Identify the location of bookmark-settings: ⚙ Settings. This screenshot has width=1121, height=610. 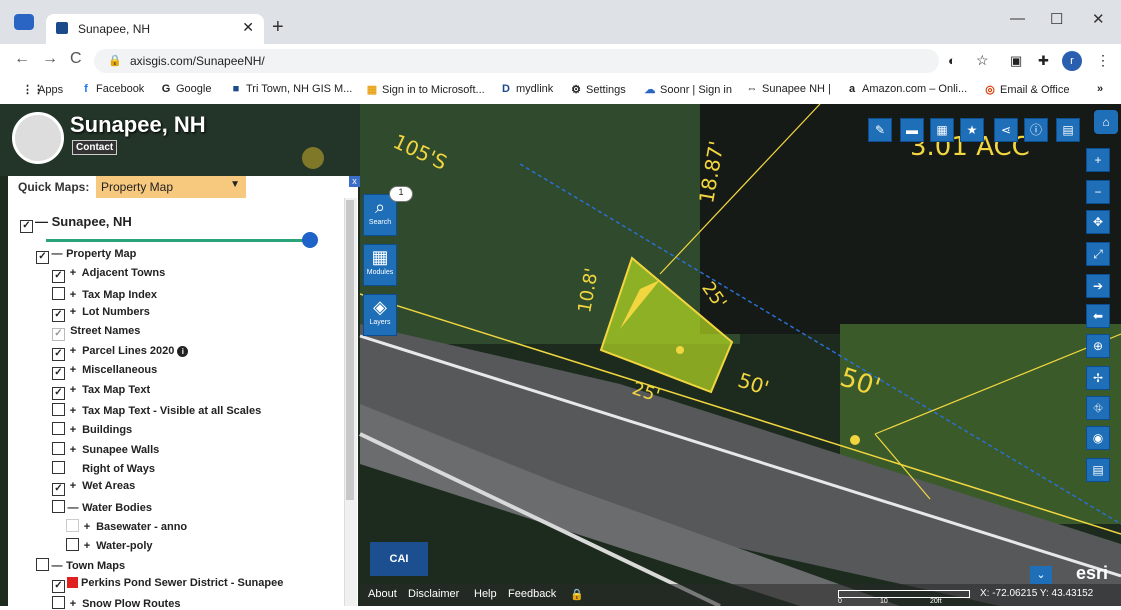
(598, 89).